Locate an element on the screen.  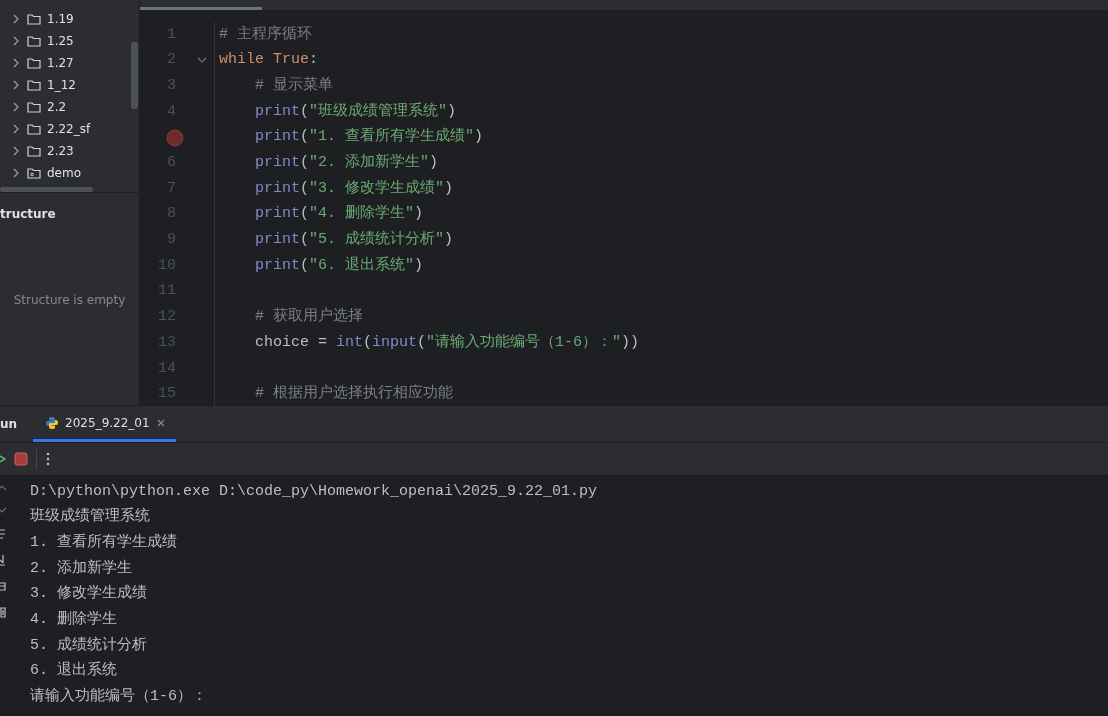
tree-item: 2.22_sf is located at coordinates (69, 129).